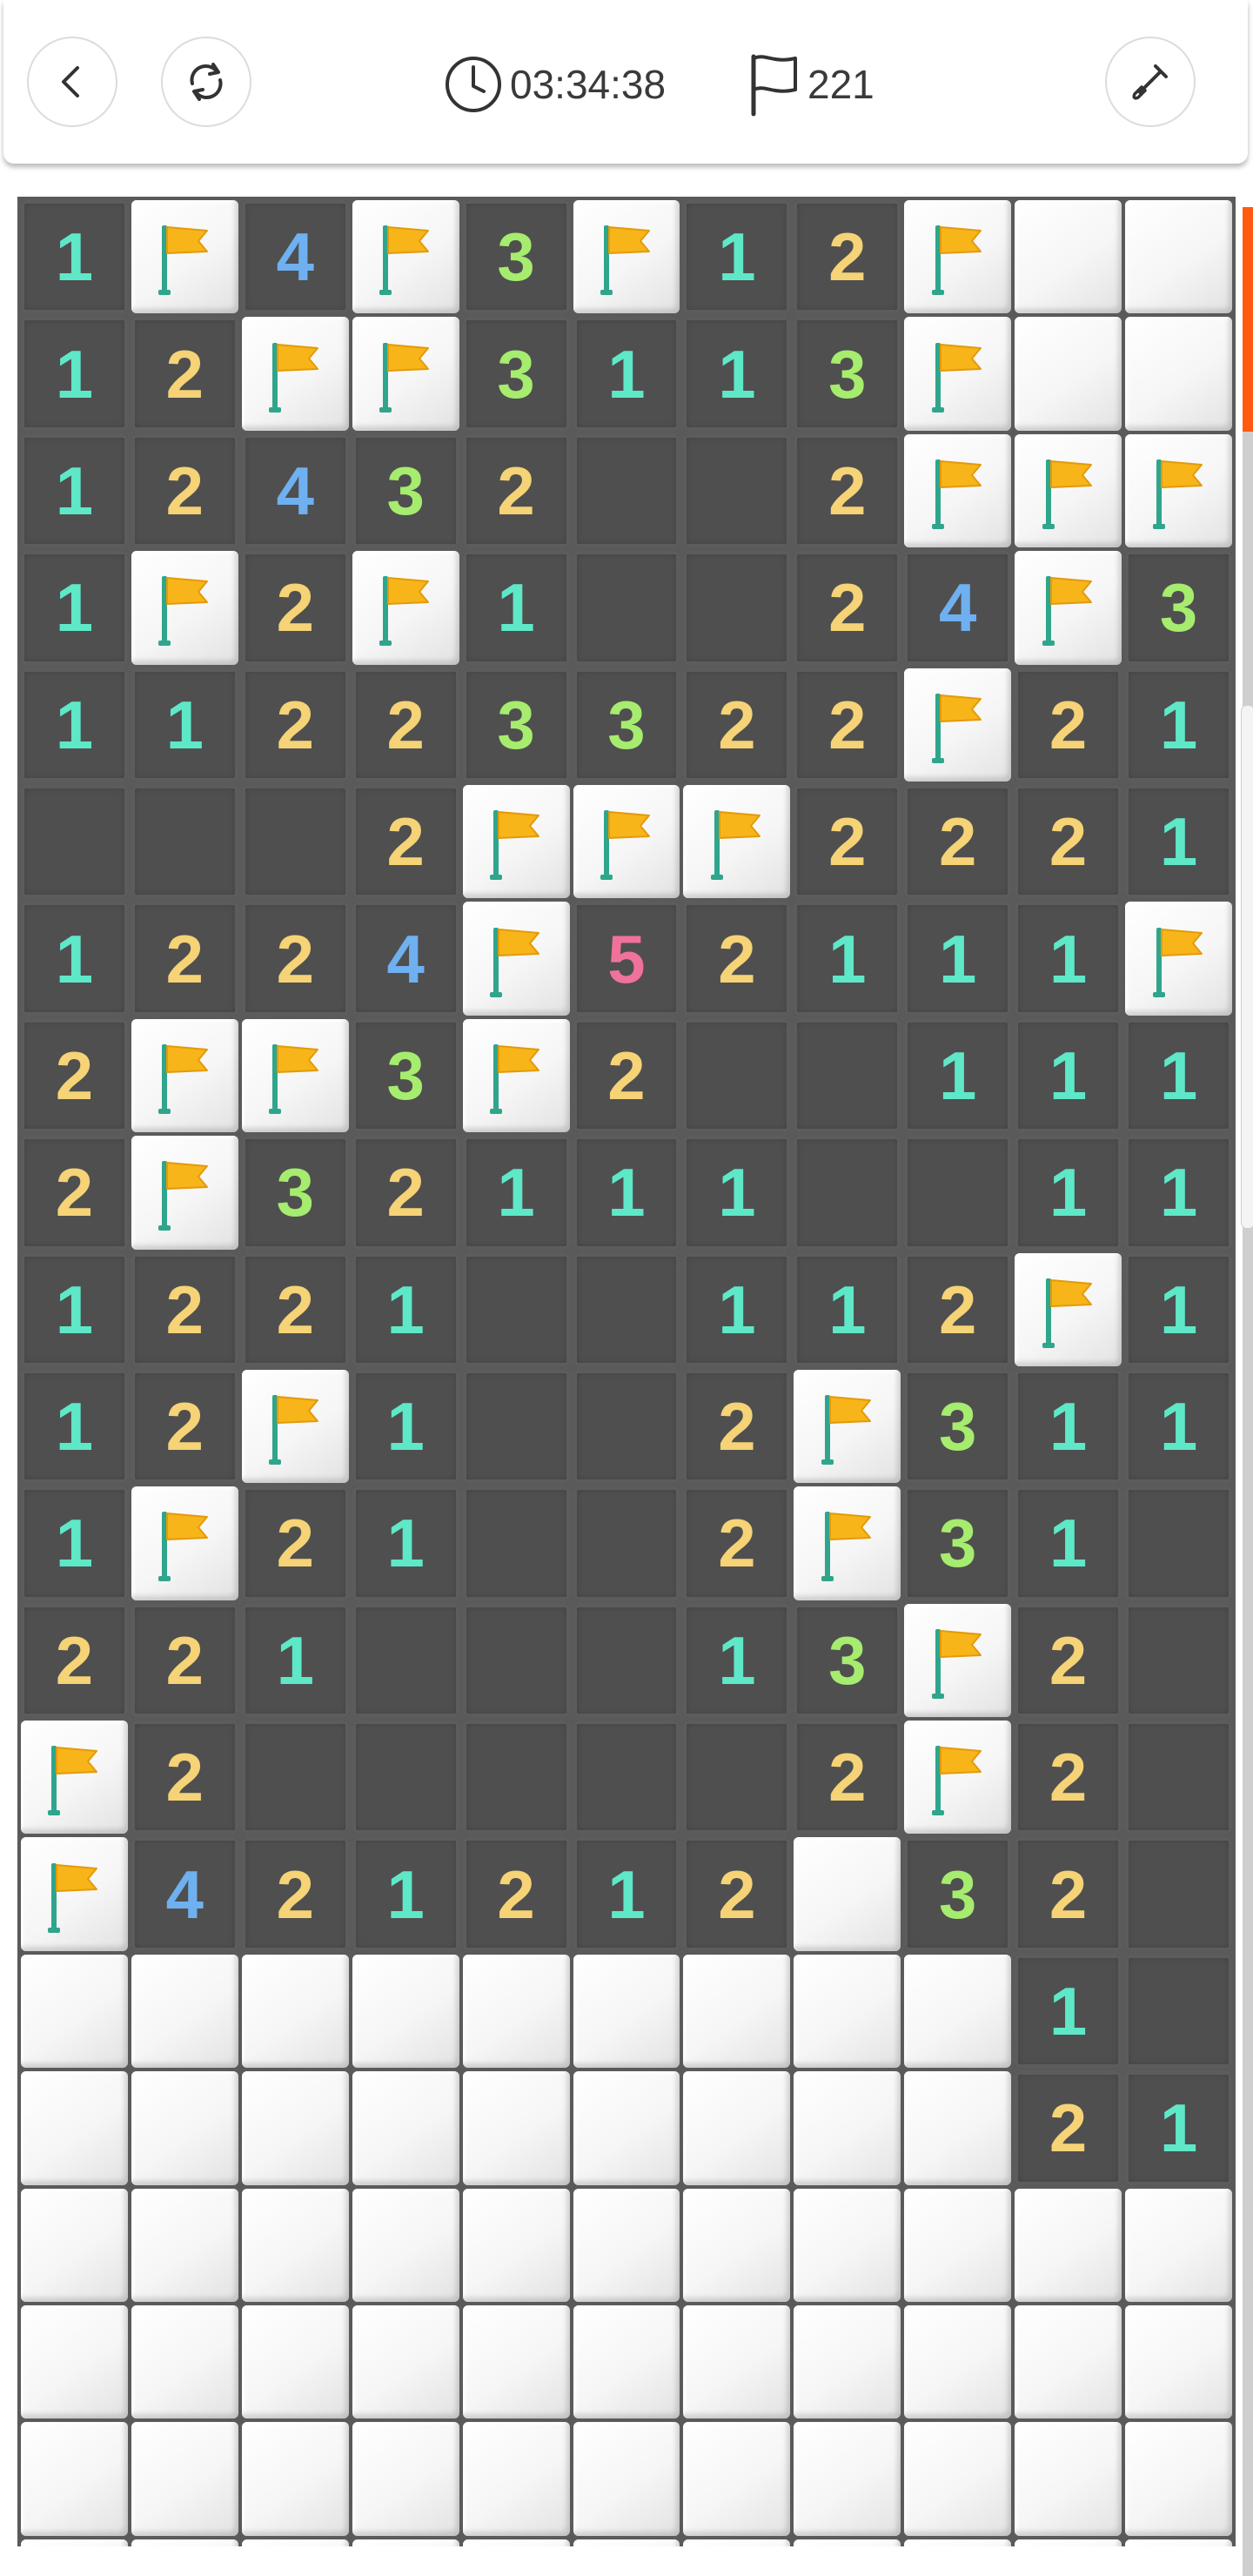 The height and width of the screenshot is (2576, 1253). What do you see at coordinates (72, 82) in the screenshot?
I see `back-button` at bounding box center [72, 82].